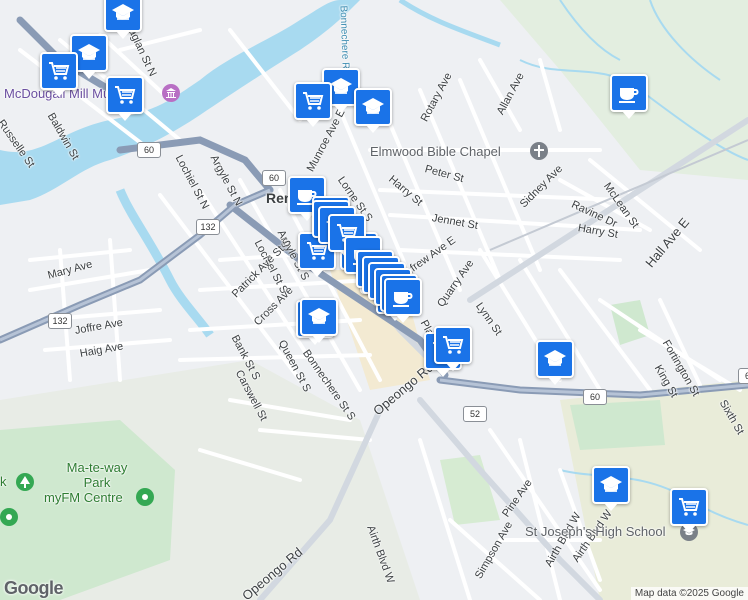 The width and height of the screenshot is (748, 600). What do you see at coordinates (145, 497) in the screenshot?
I see `centre-icon` at bounding box center [145, 497].